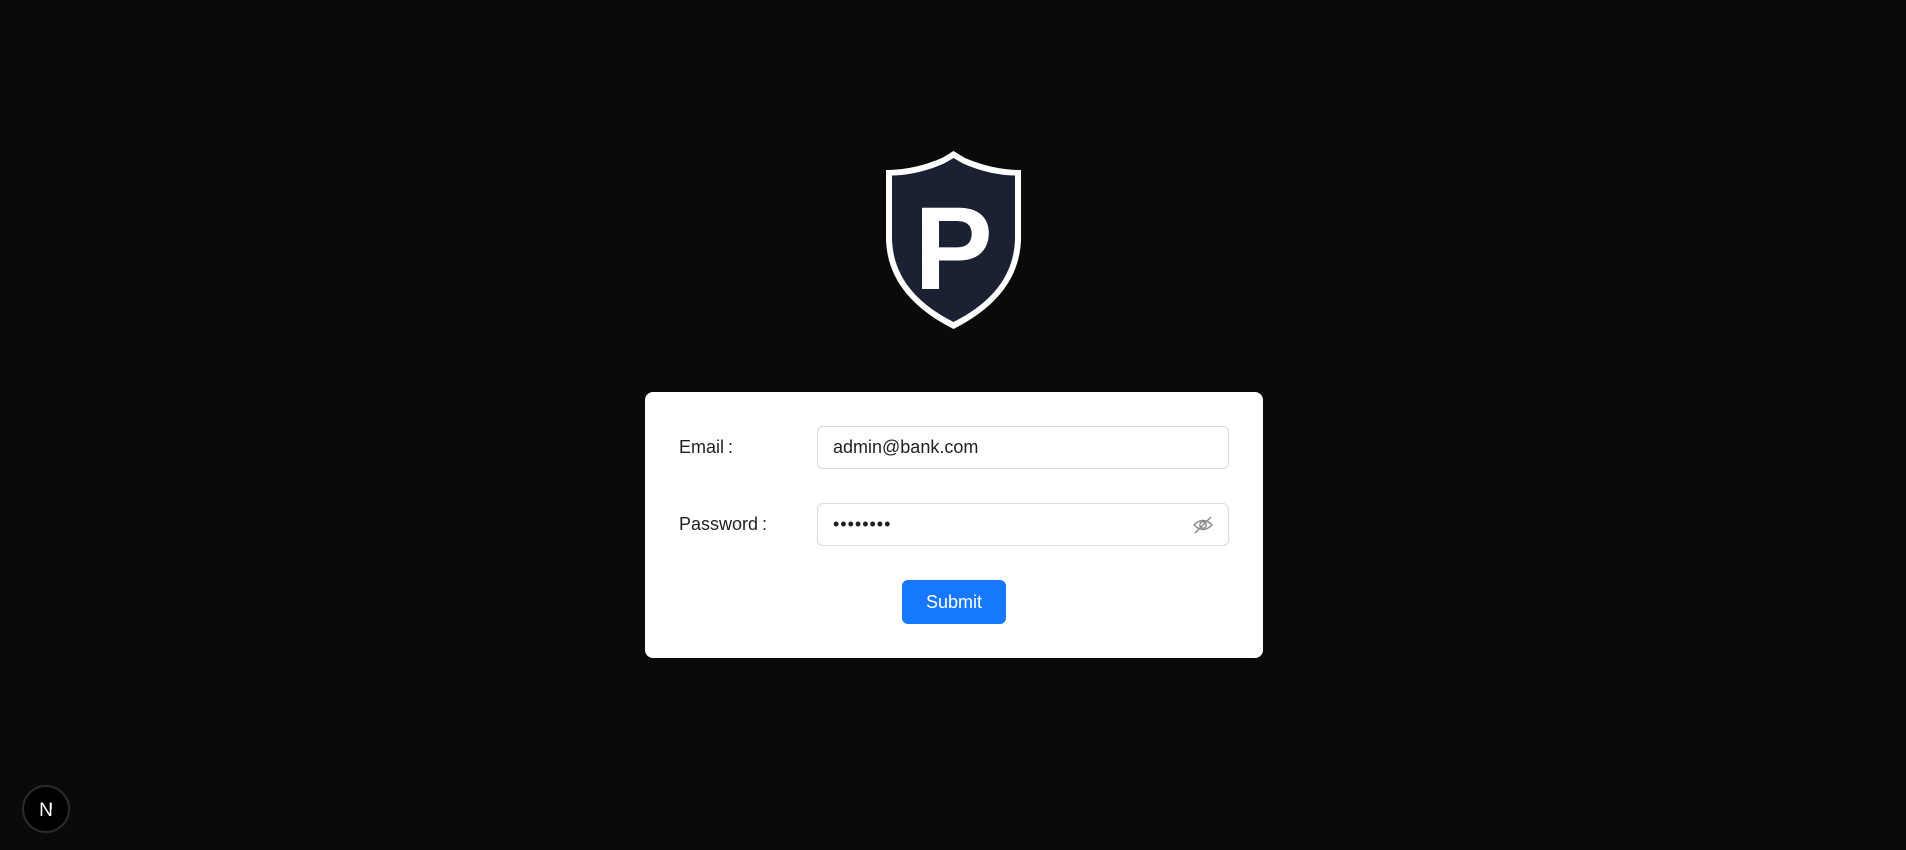  I want to click on password-field, so click(1023, 524).